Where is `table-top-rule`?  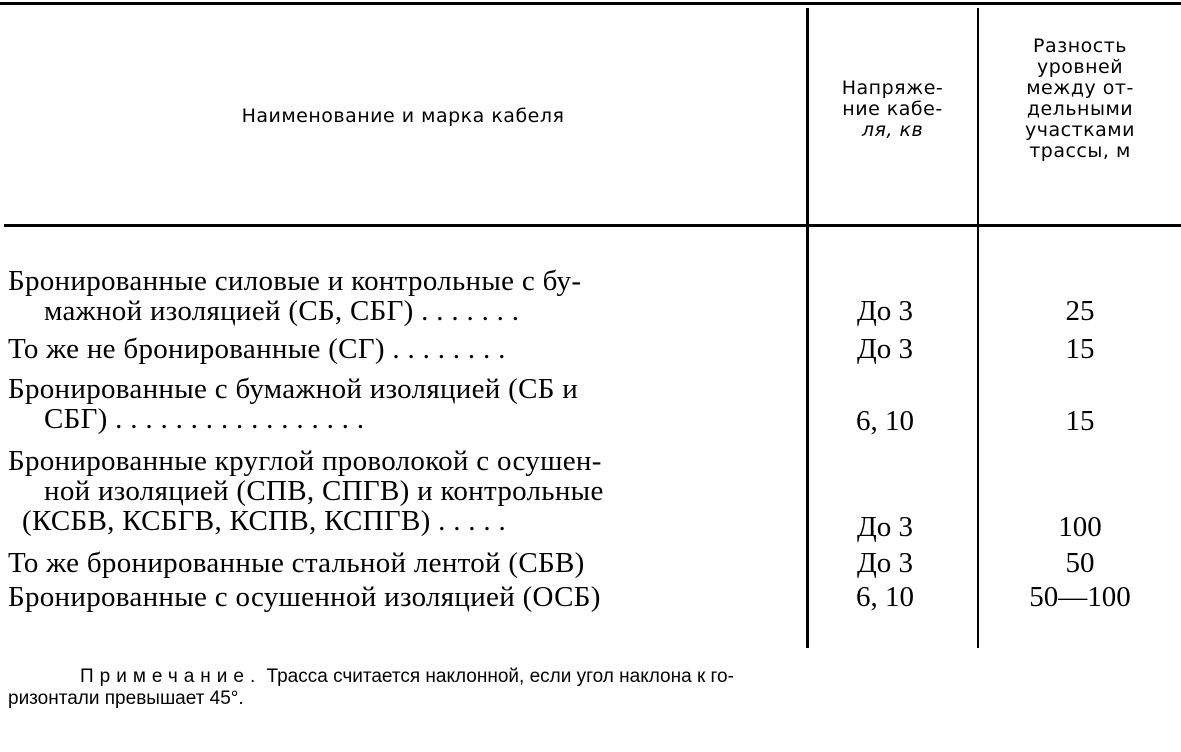
table-top-rule is located at coordinates (590, 3).